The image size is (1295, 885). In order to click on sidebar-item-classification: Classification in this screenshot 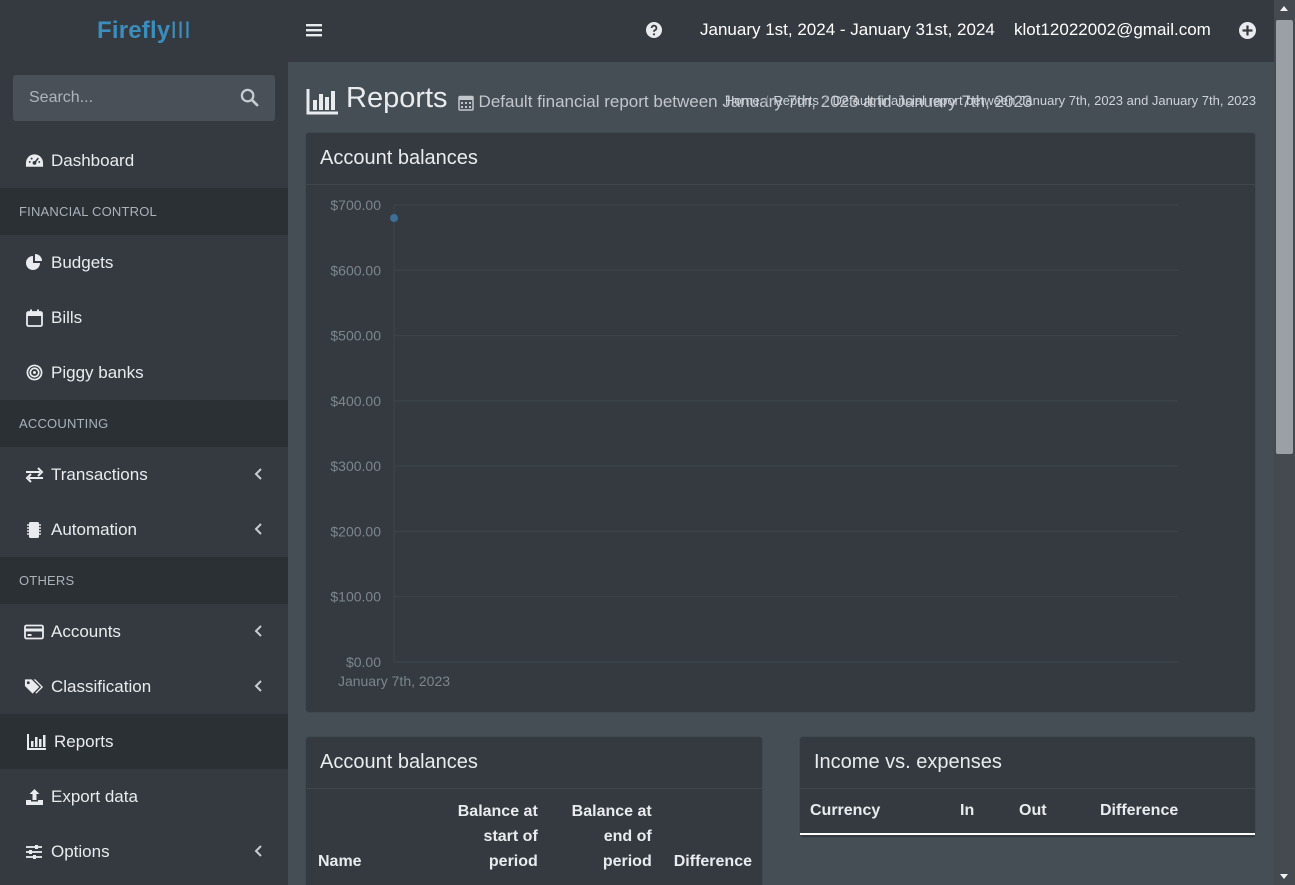, I will do `click(144, 686)`.